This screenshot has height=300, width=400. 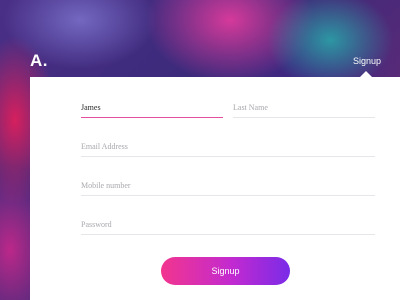 I want to click on email-input, so click(x=228, y=146).